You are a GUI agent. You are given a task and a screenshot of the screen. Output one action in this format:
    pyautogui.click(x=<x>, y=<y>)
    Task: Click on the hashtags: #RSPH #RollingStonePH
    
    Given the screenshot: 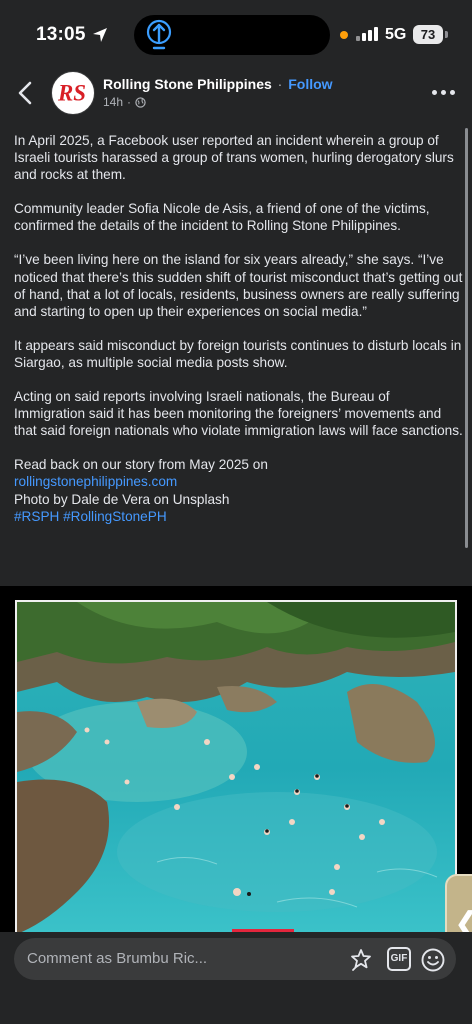 What is the action you would take?
    pyautogui.click(x=239, y=516)
    